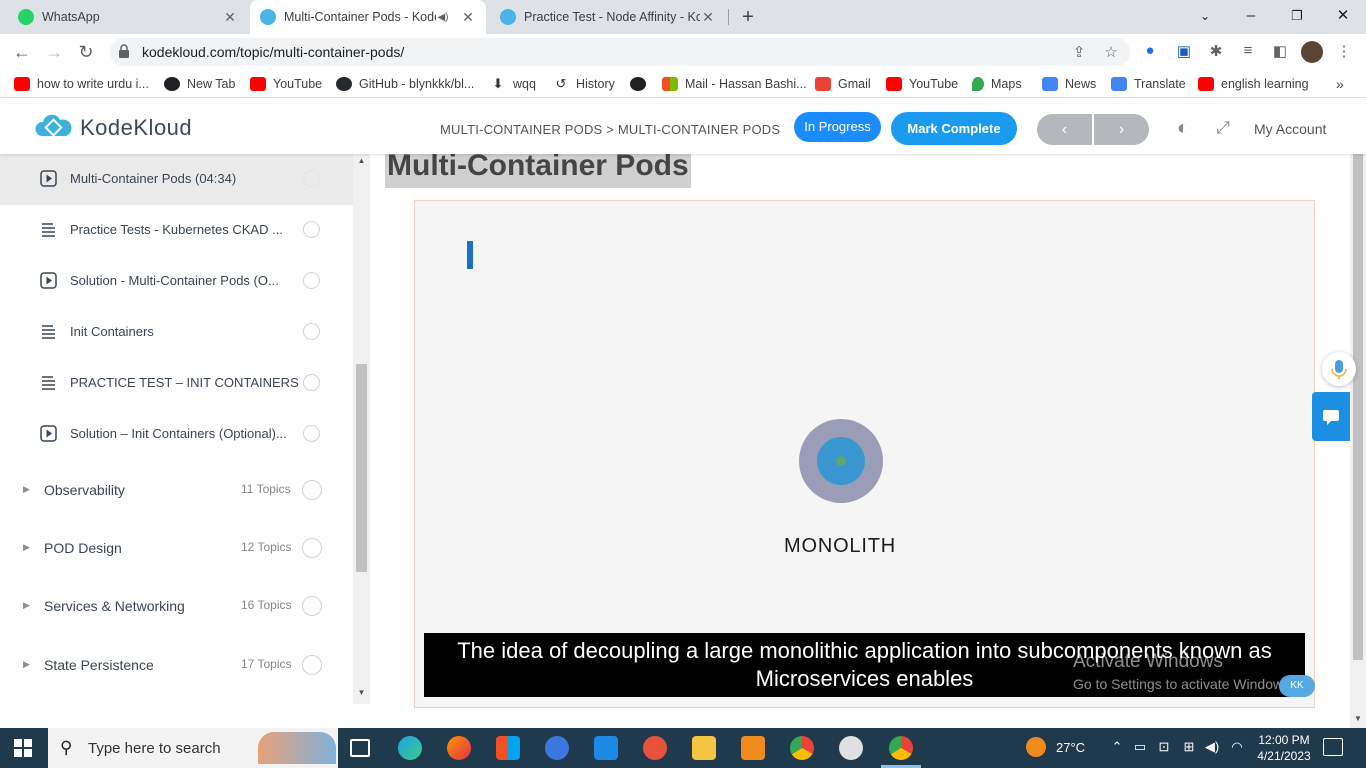 This screenshot has width=1366, height=768. Describe the element at coordinates (922, 84) in the screenshot. I see `bookmark-youtube-2: YouTube` at that location.